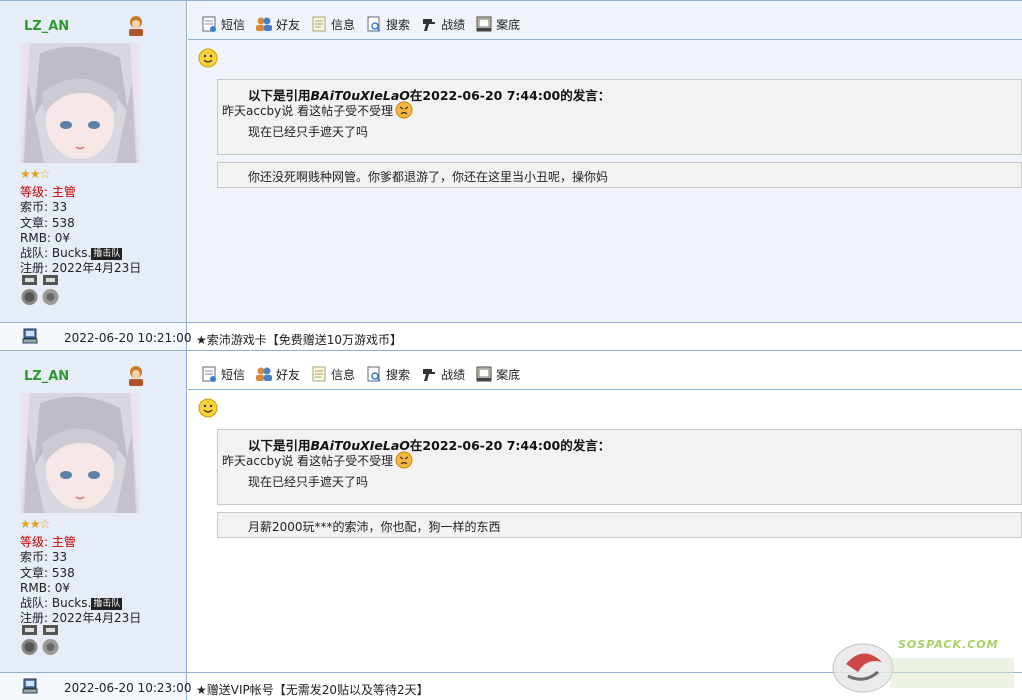 Image resolution: width=1022 pixels, height=700 pixels. Describe the element at coordinates (948, 644) in the screenshot. I see `watermark-text: SOSPACK.COM` at that location.